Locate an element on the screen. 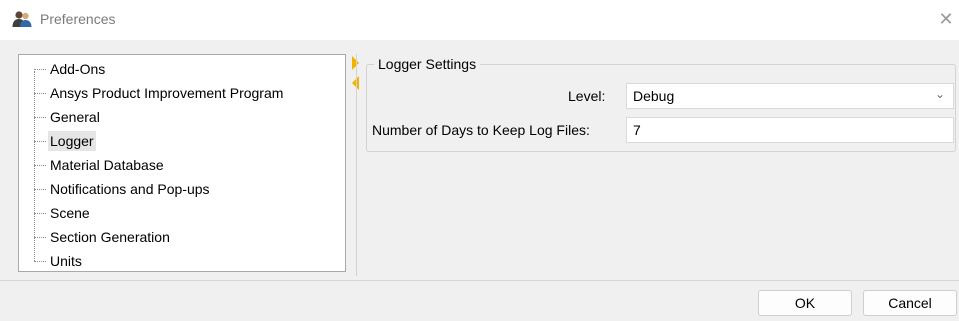 Image resolution: width=959 pixels, height=321 pixels. panel-splitter is located at coordinates (357, 164).